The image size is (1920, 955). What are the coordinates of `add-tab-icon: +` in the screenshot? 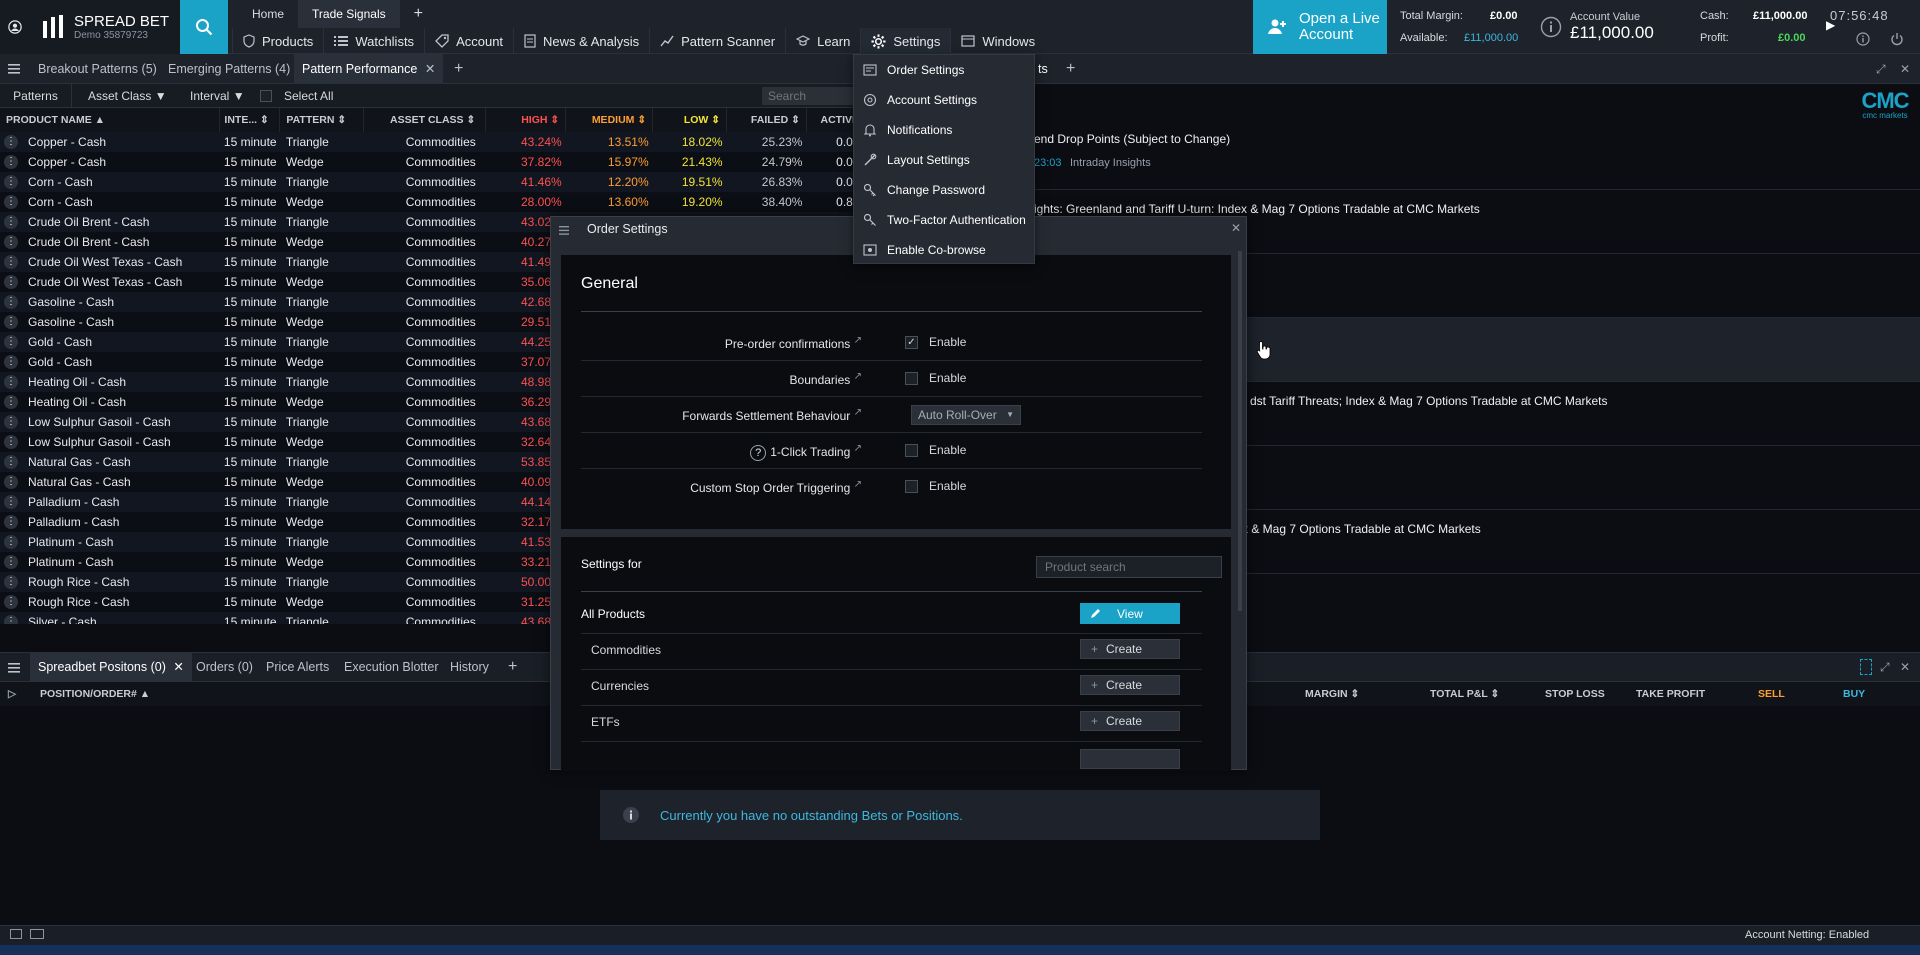 It's located at (512, 667).